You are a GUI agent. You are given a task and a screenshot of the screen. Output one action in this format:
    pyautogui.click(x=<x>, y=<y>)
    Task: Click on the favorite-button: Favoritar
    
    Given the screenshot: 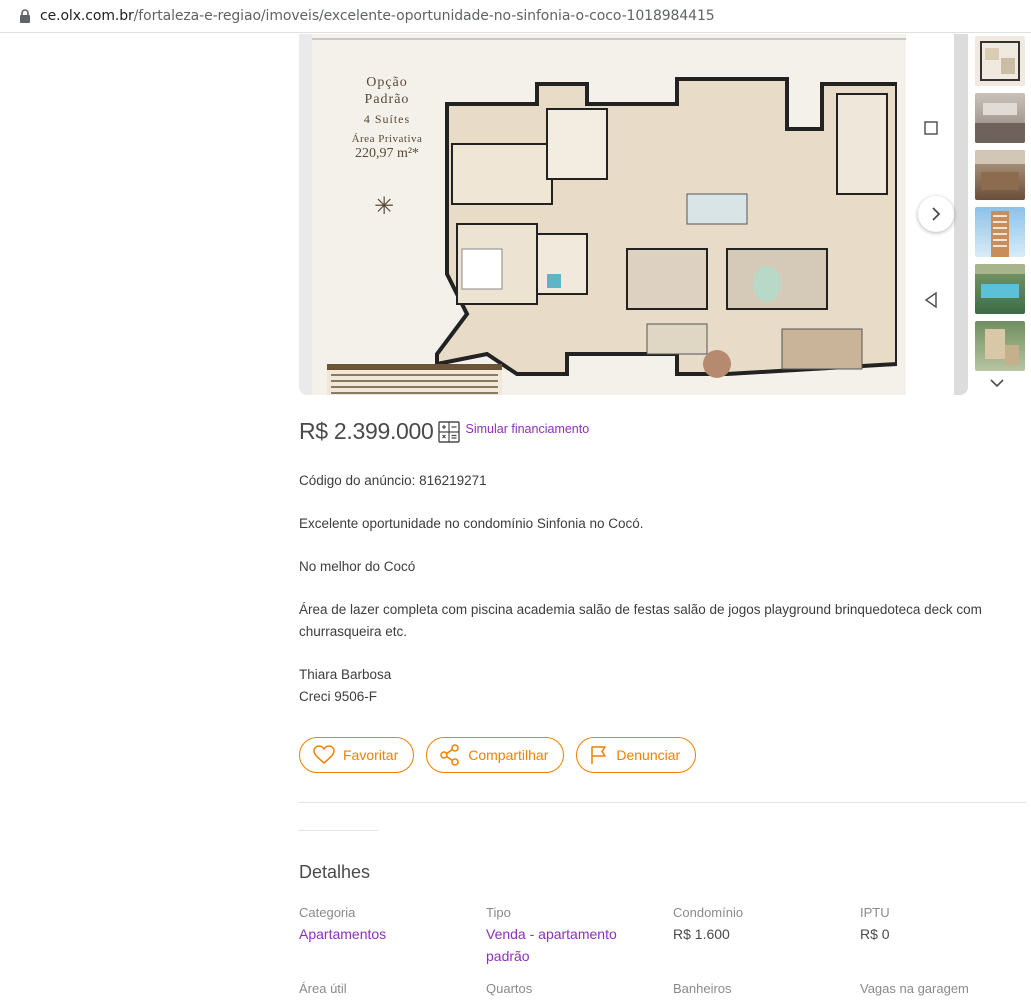 What is the action you would take?
    pyautogui.click(x=357, y=755)
    